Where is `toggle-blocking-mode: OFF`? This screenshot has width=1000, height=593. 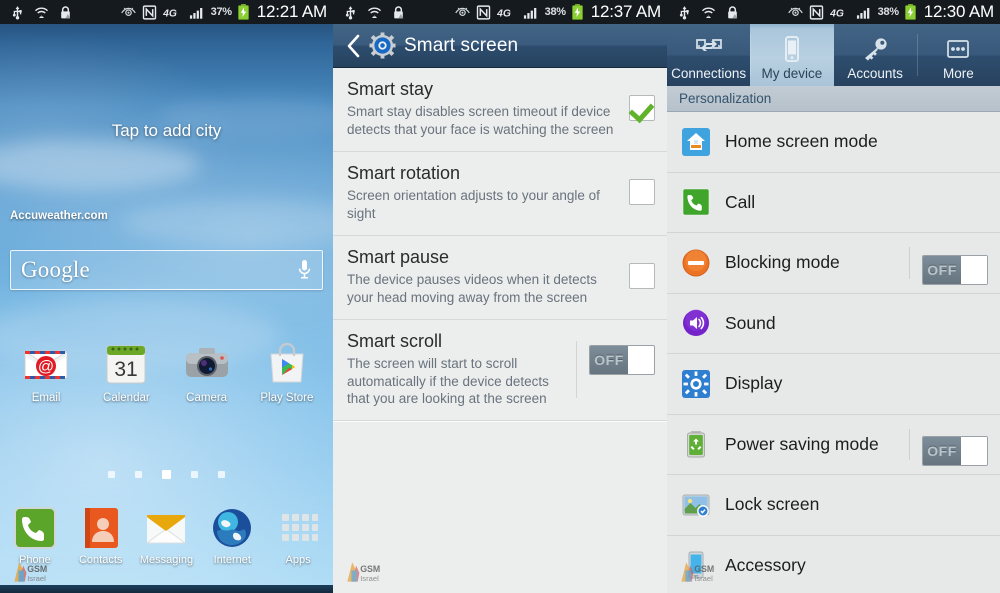
toggle-blocking-mode: OFF is located at coordinates (955, 269).